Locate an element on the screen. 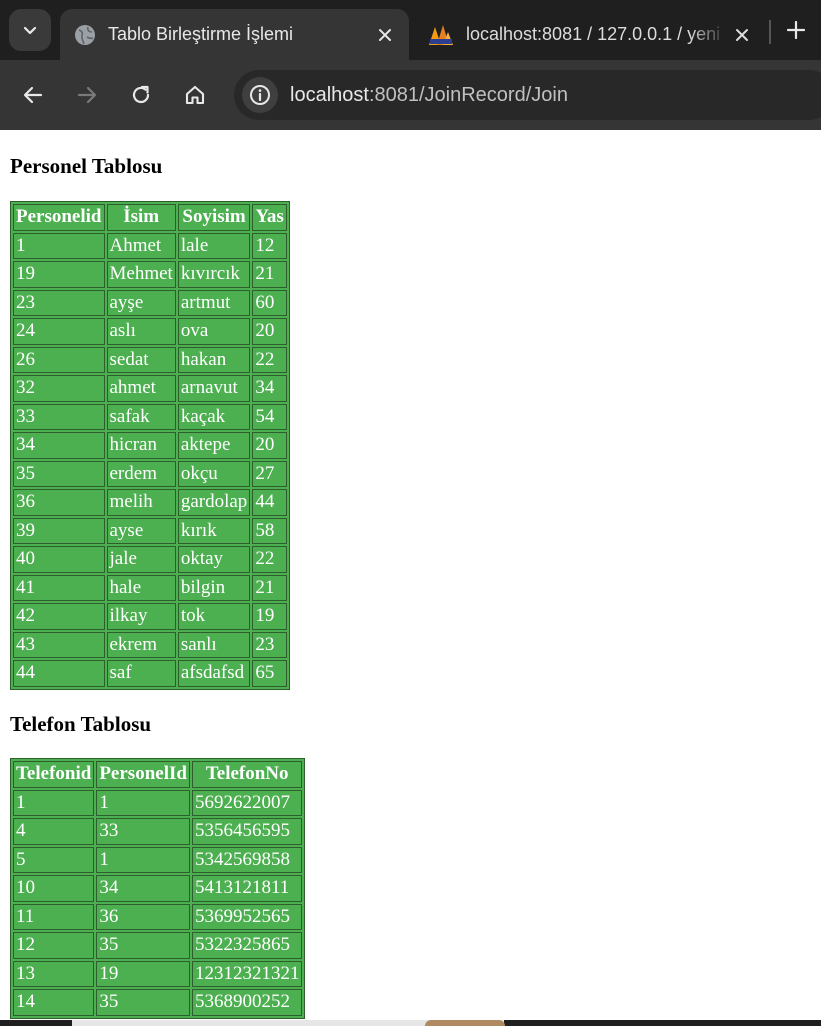  new-tab-button is located at coordinates (796, 30).